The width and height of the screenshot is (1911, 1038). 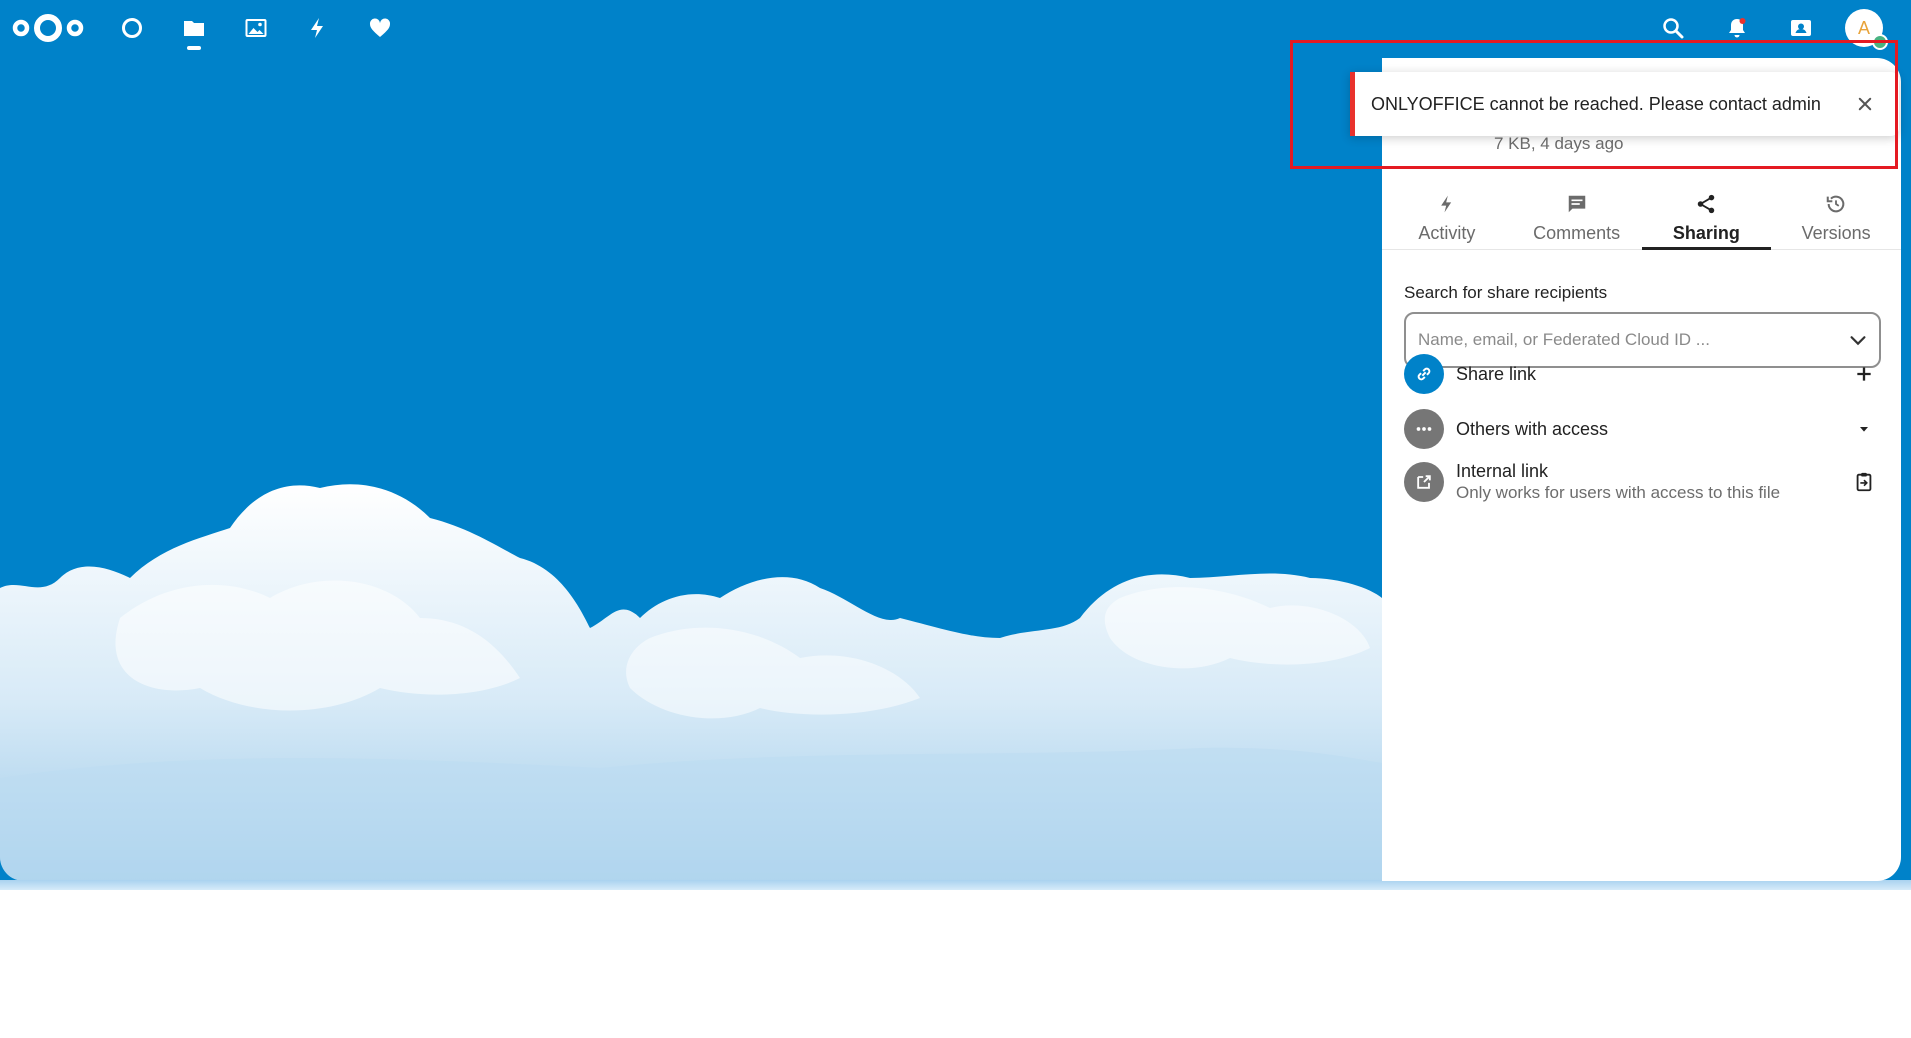 I want to click on share-link-row: Share link, so click(x=1642, y=374).